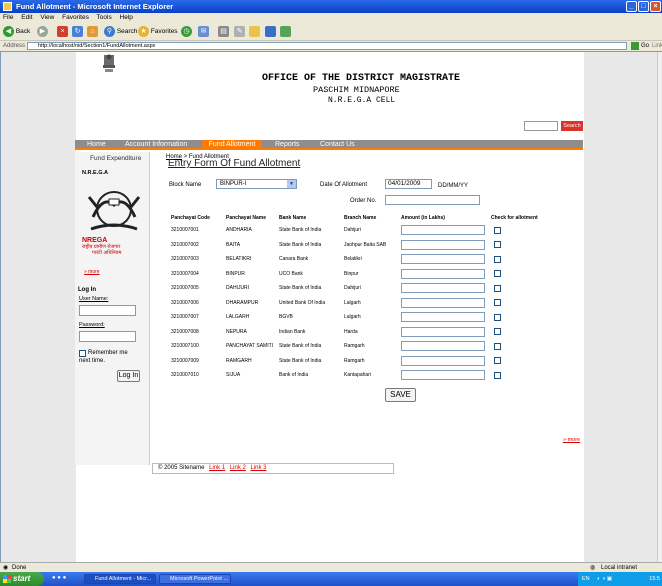  What do you see at coordinates (107, 336) in the screenshot?
I see `password-input` at bounding box center [107, 336].